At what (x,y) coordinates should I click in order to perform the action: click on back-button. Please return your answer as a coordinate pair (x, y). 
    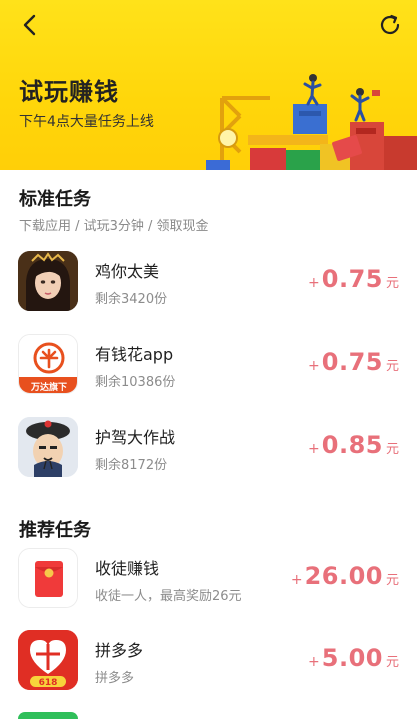
    Looking at the image, I should click on (31, 25).